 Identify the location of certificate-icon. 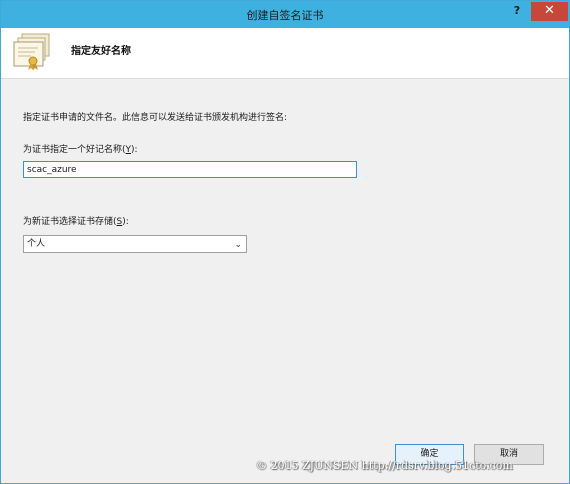
(31, 51).